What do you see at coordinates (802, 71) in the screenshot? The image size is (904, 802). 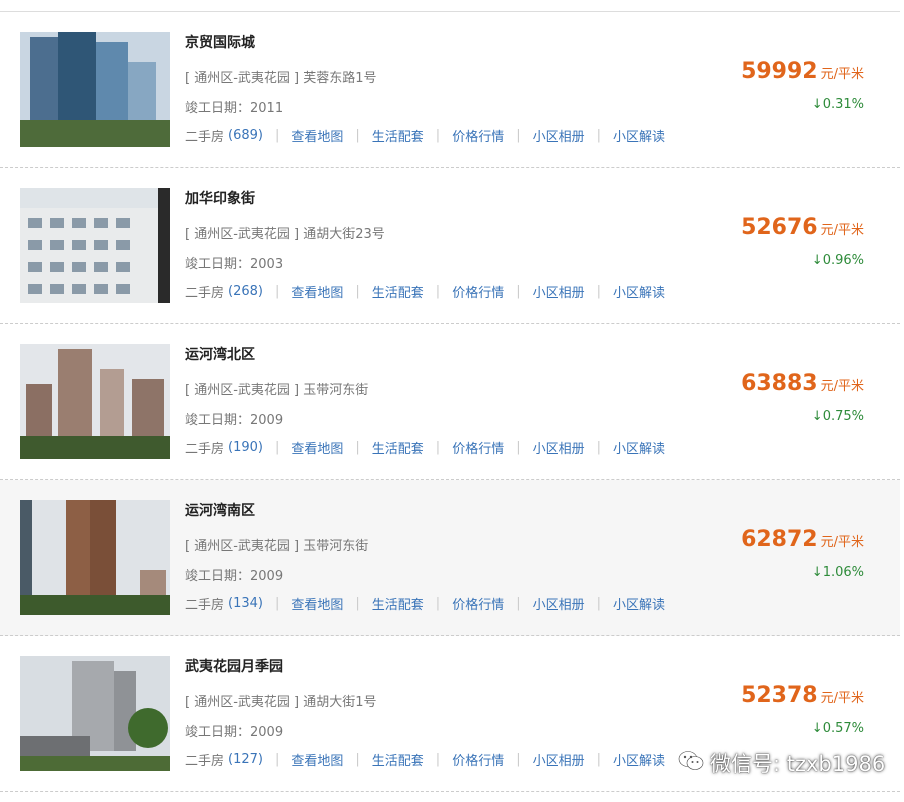 I see `unit-price: 59992 元/平米` at bounding box center [802, 71].